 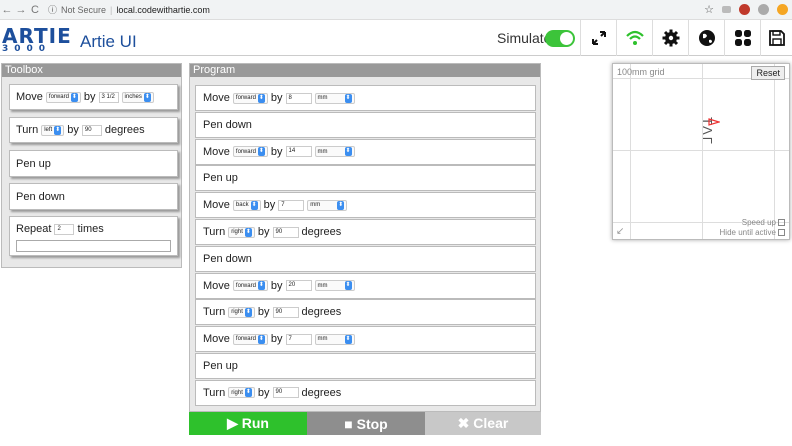 What do you see at coordinates (752, 232) in the screenshot?
I see `hide-until-active-option: Hide until active` at bounding box center [752, 232].